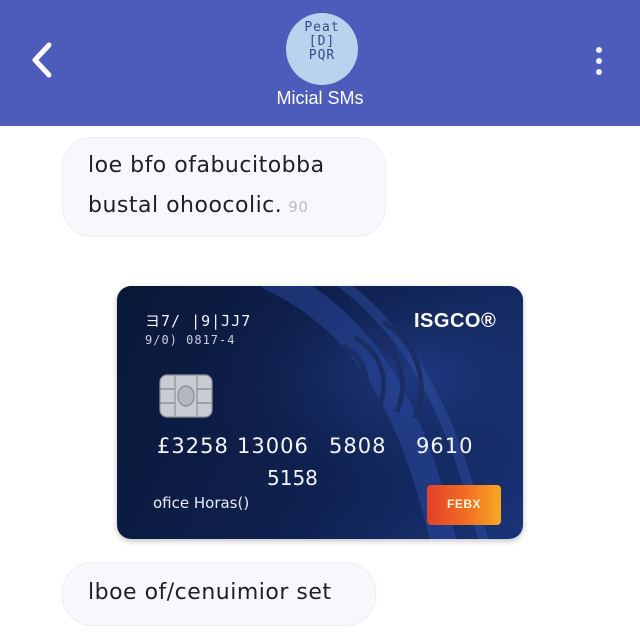  What do you see at coordinates (224, 187) in the screenshot?
I see `message-bubble: loe bfo ofabucitobba bustal ohoocolic. 90` at bounding box center [224, 187].